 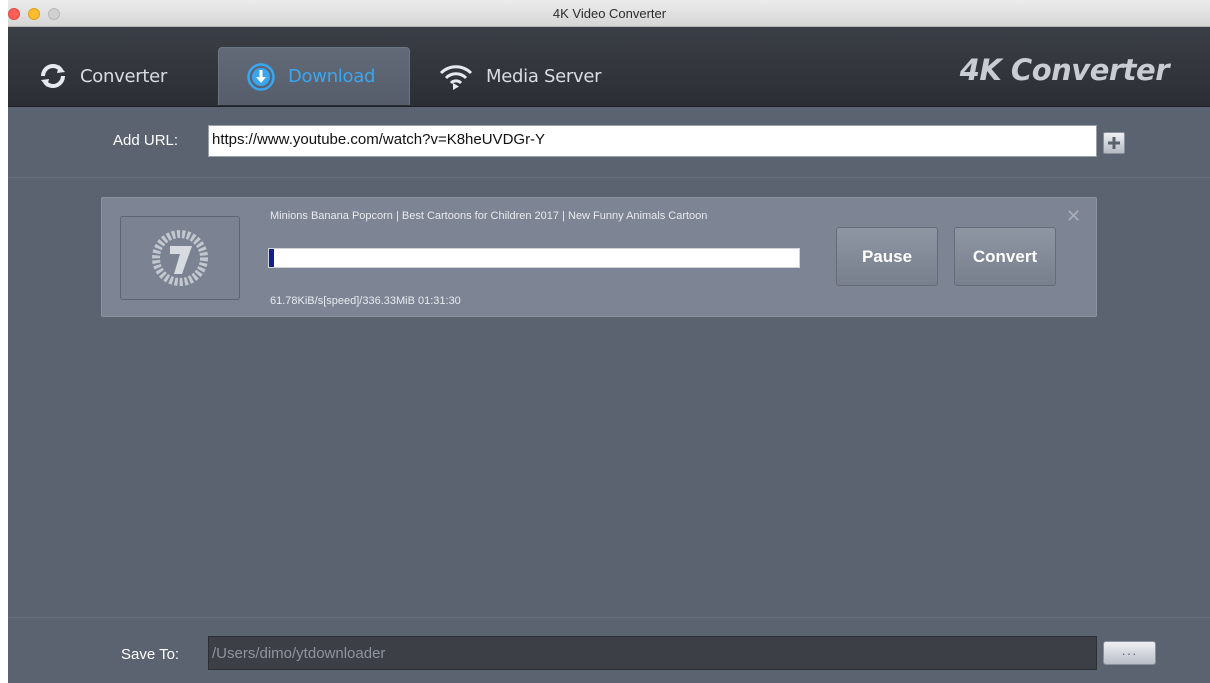 What do you see at coordinates (261, 76) in the screenshot?
I see `download-icon` at bounding box center [261, 76].